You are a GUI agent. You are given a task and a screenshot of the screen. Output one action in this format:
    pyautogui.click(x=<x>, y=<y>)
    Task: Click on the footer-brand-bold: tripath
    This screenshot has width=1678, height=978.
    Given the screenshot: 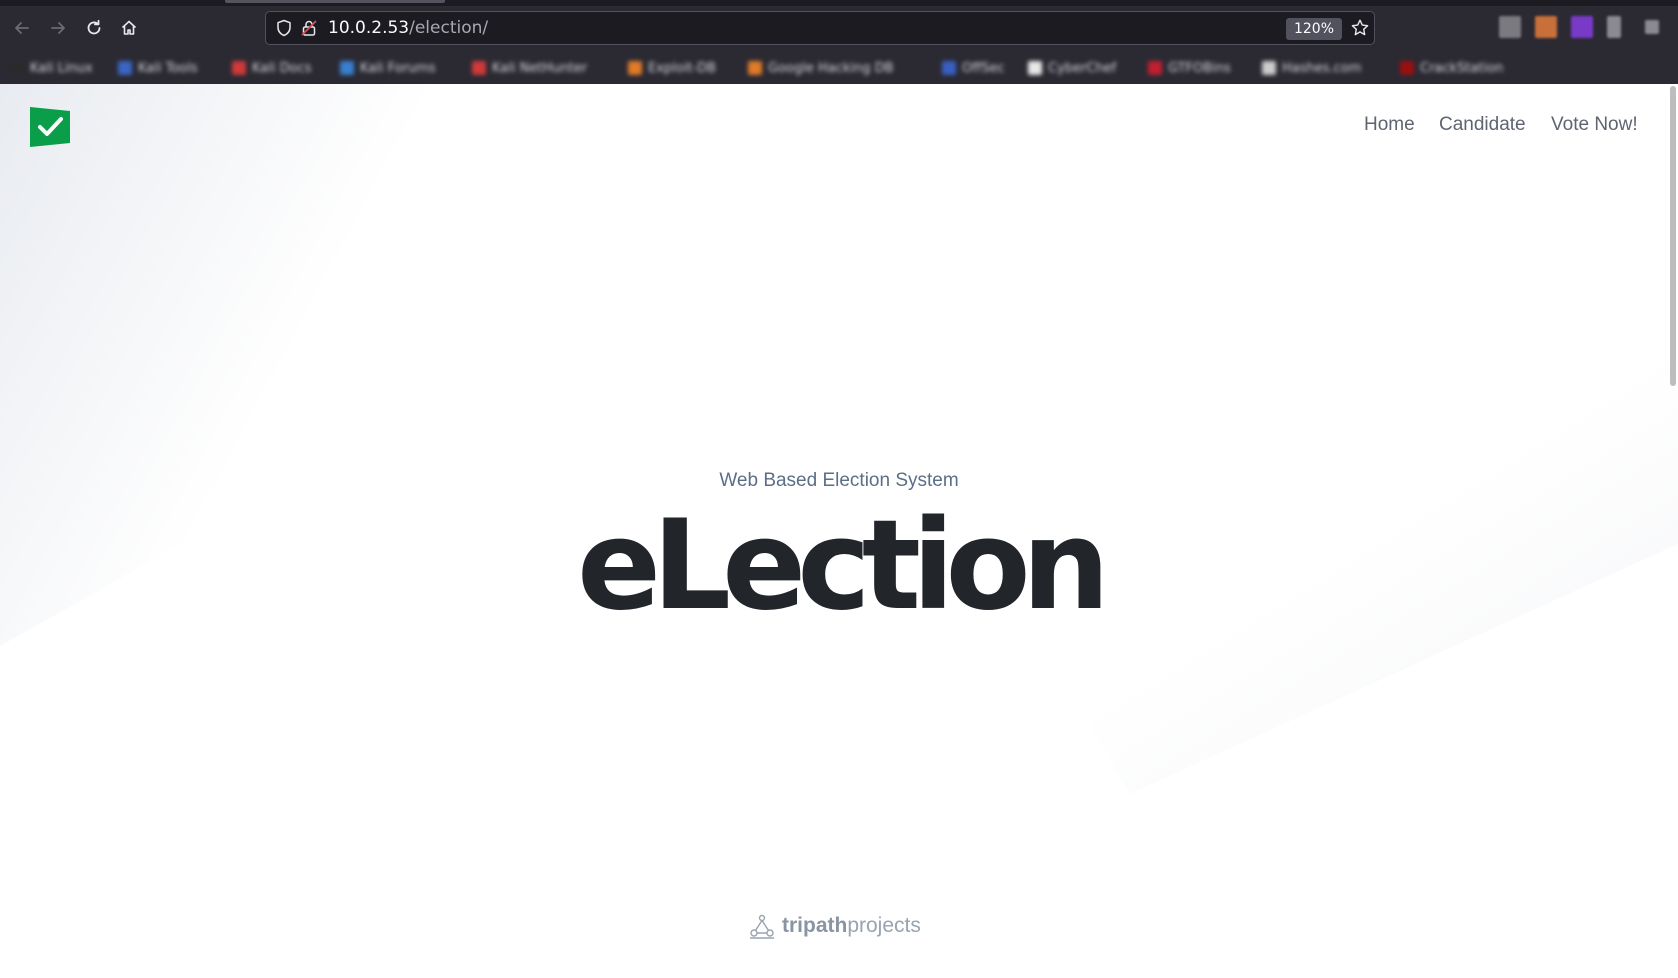 What is the action you would take?
    pyautogui.click(x=815, y=925)
    